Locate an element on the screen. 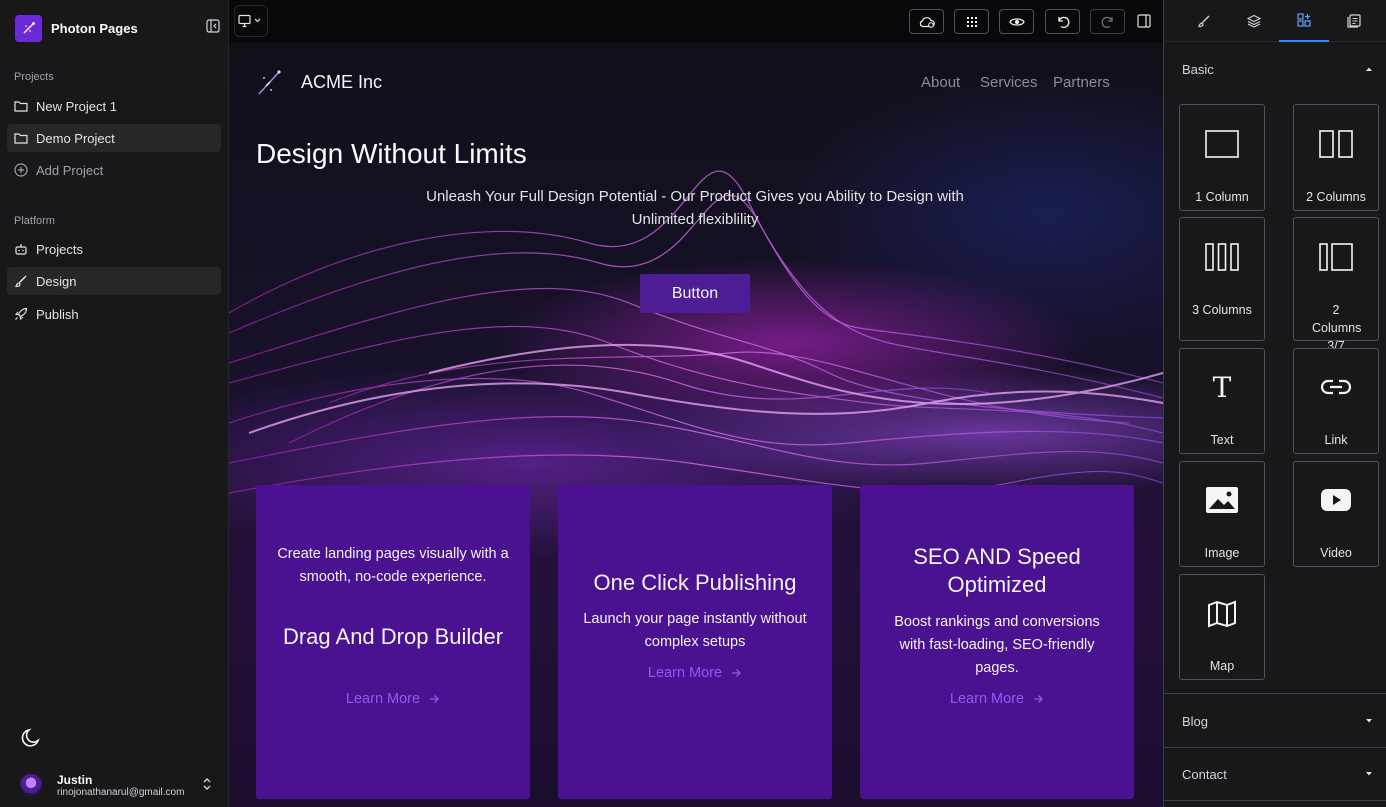  image-icon is located at coordinates (1222, 500).